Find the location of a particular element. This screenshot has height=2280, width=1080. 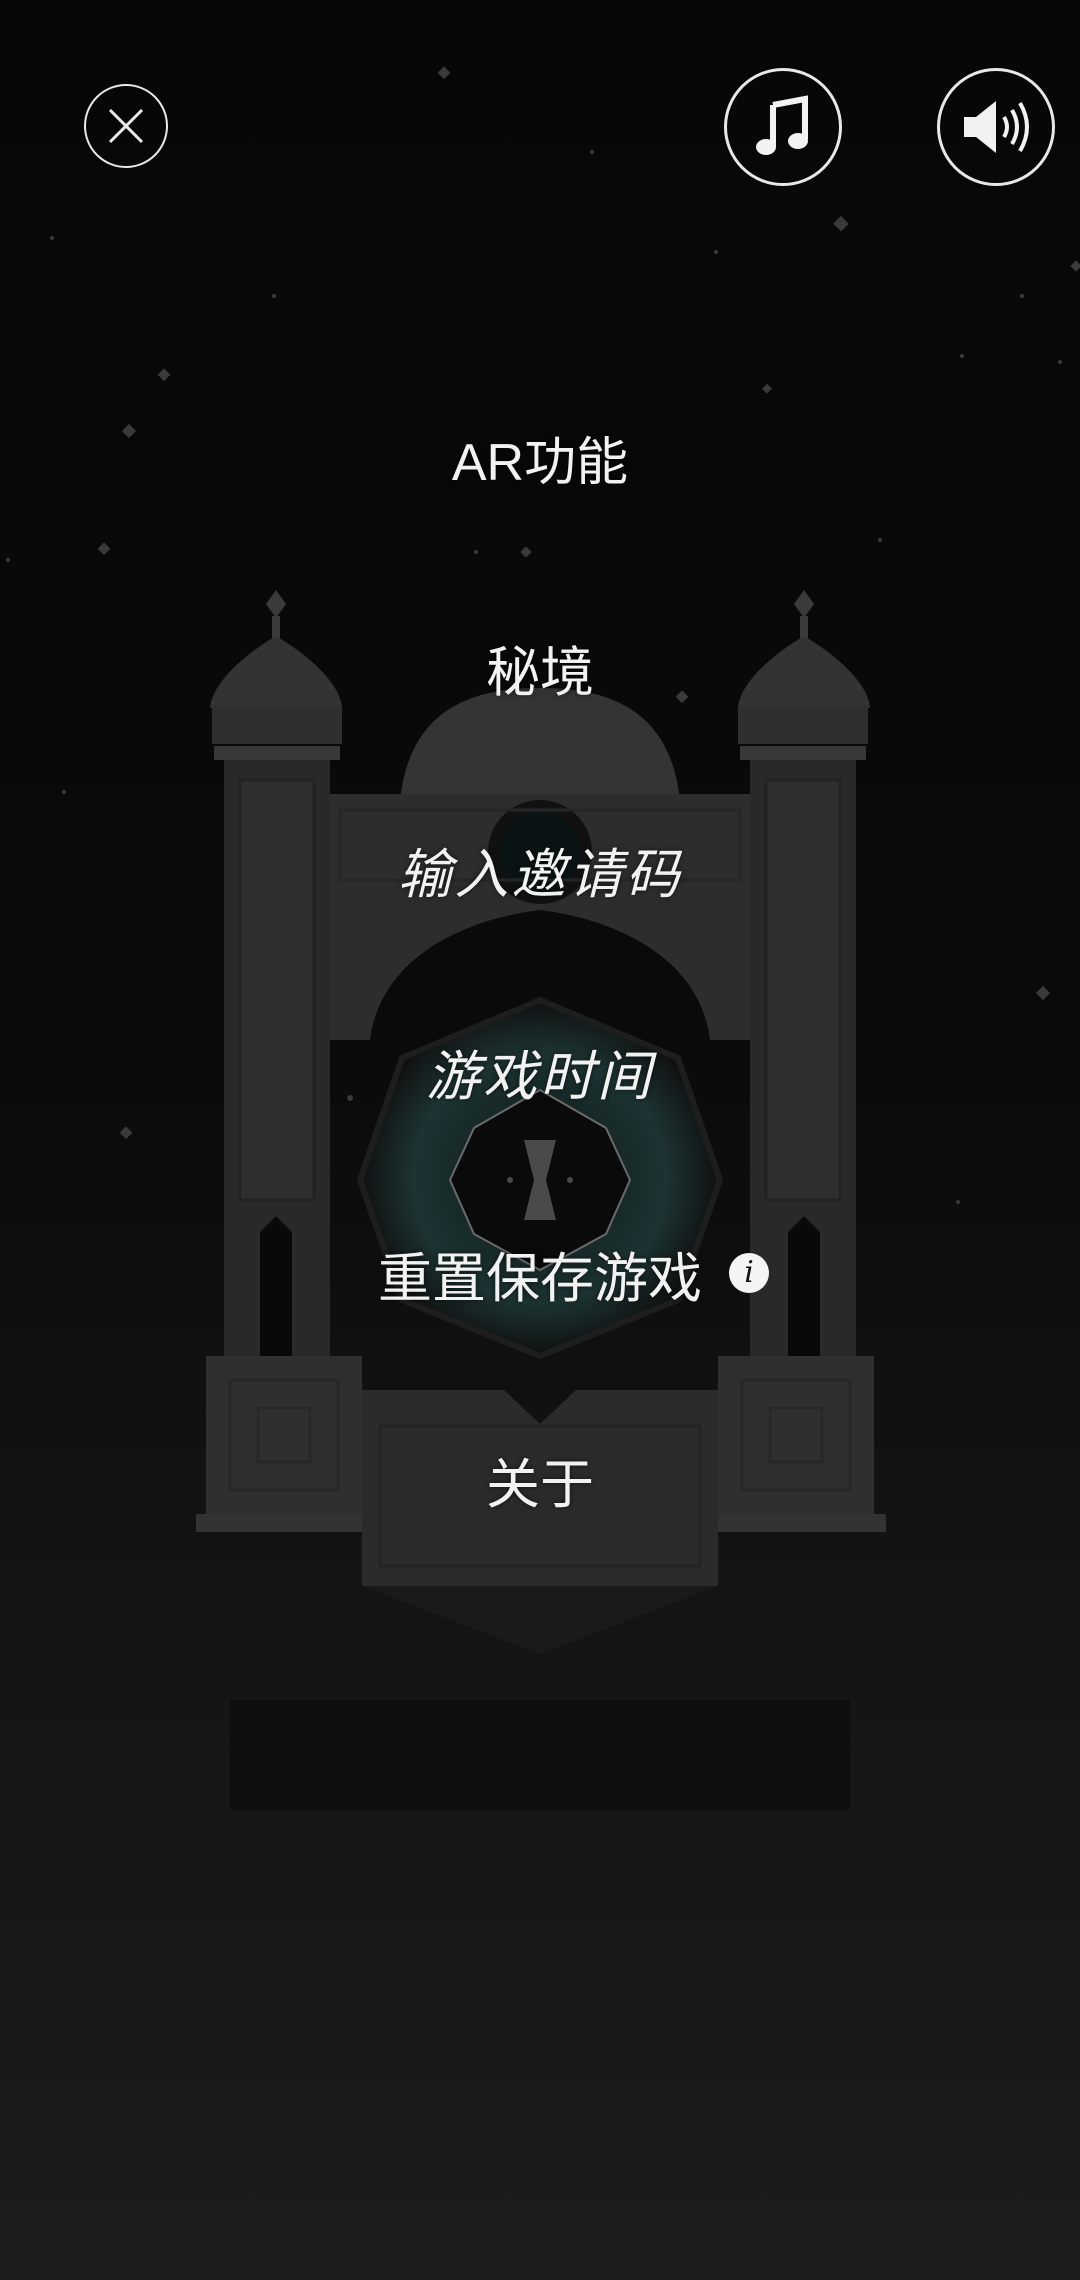

sound-toggle-button is located at coordinates (996, 127).